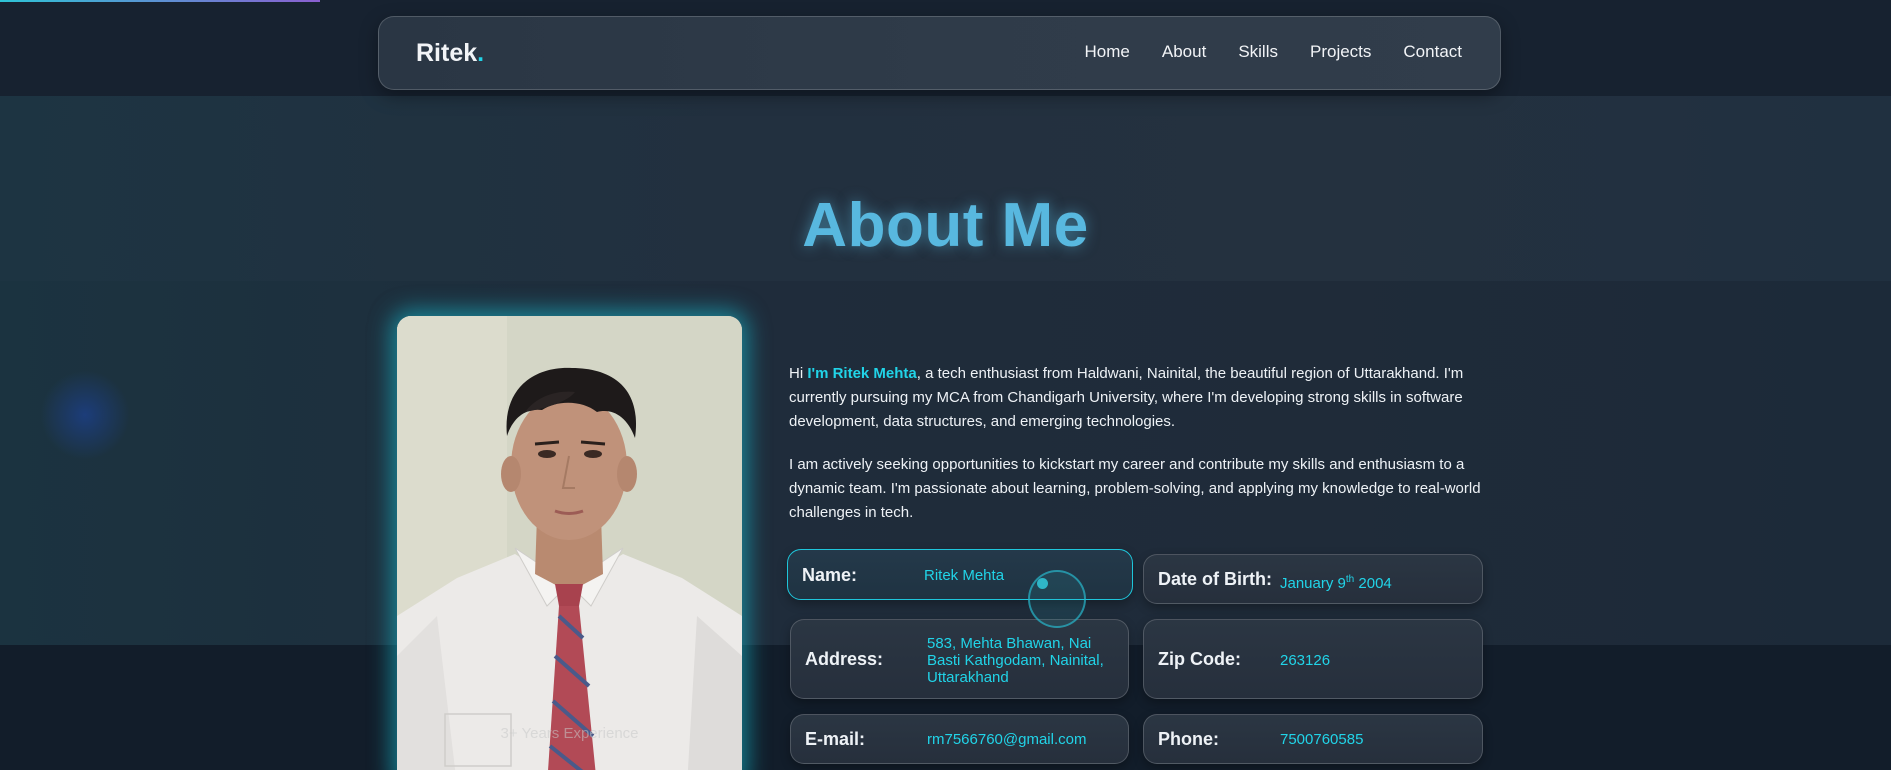 The height and width of the screenshot is (770, 1891). What do you see at coordinates (160, 1) in the screenshot?
I see `scroll-progress-bar` at bounding box center [160, 1].